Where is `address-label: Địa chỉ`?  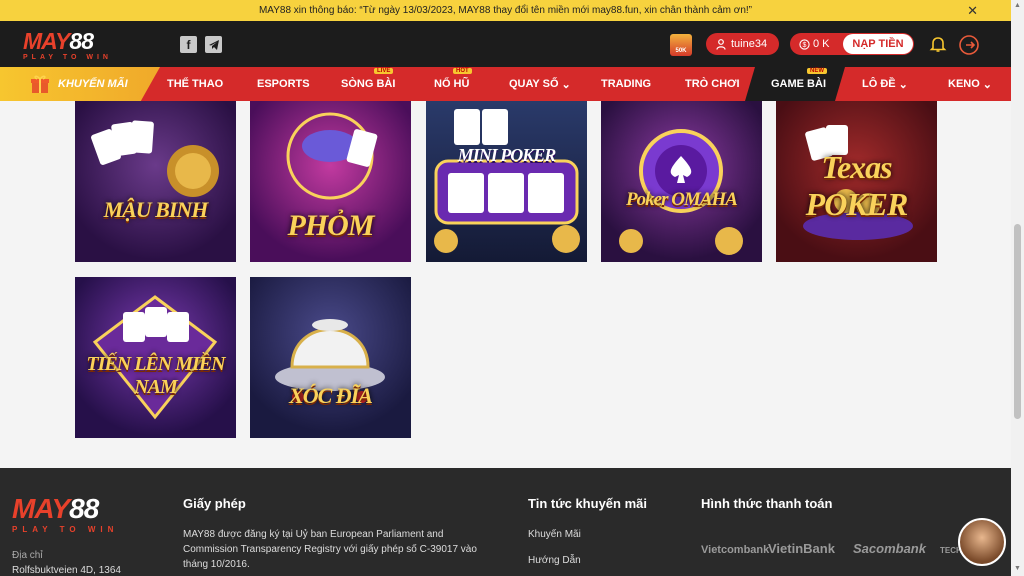
address-label: Địa chỉ is located at coordinates (27, 555).